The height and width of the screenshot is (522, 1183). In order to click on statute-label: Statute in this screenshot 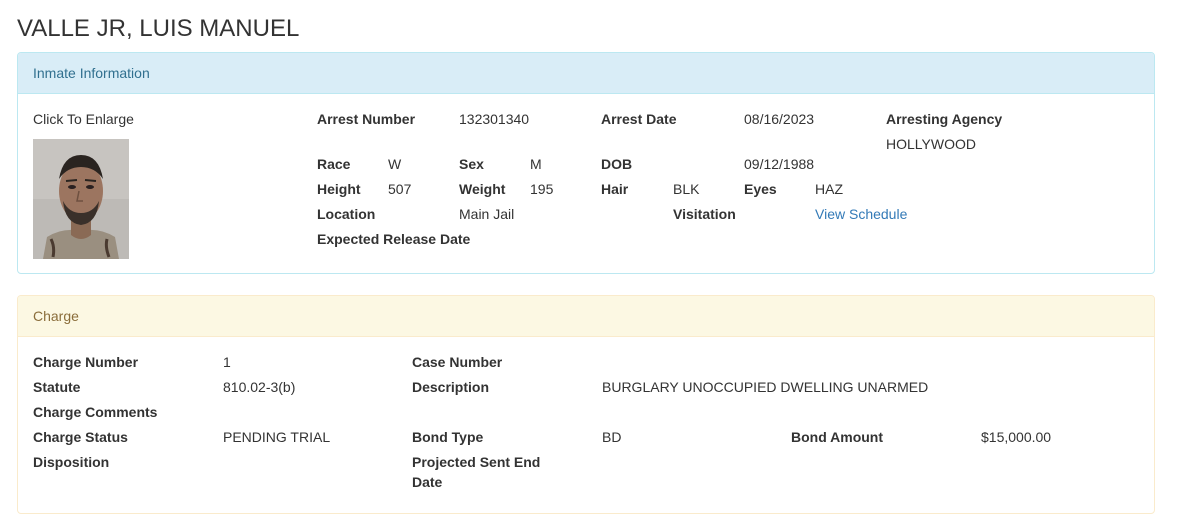, I will do `click(57, 387)`.